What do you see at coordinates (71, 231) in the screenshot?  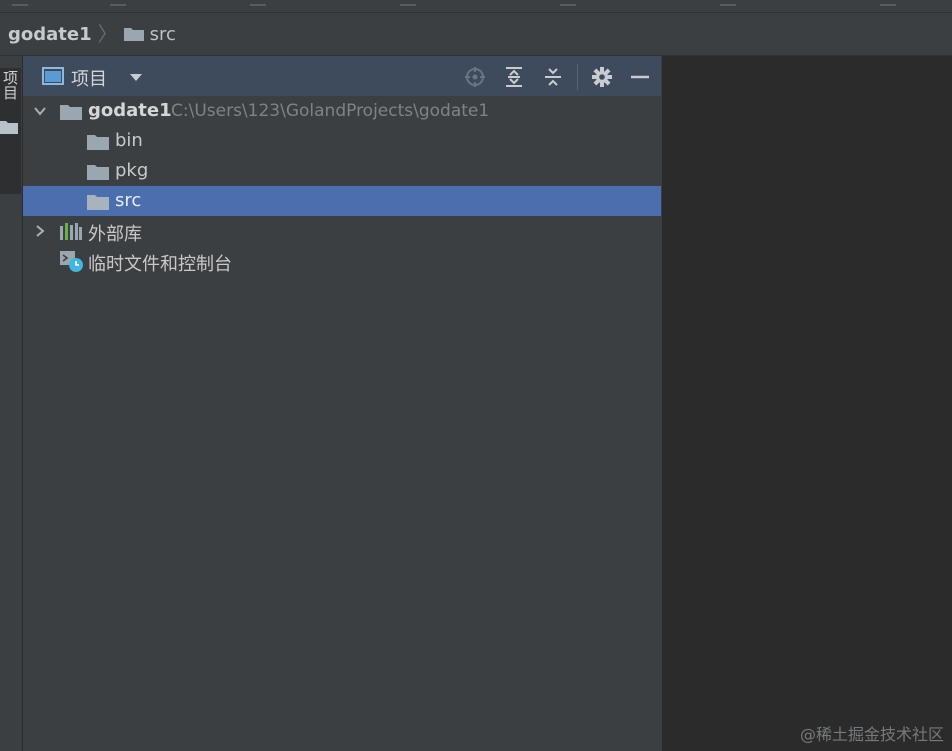 I see `library-icon` at bounding box center [71, 231].